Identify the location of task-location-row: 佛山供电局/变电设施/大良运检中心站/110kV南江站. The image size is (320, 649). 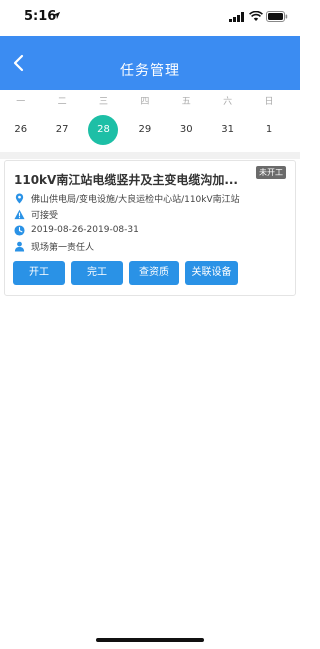
(127, 198).